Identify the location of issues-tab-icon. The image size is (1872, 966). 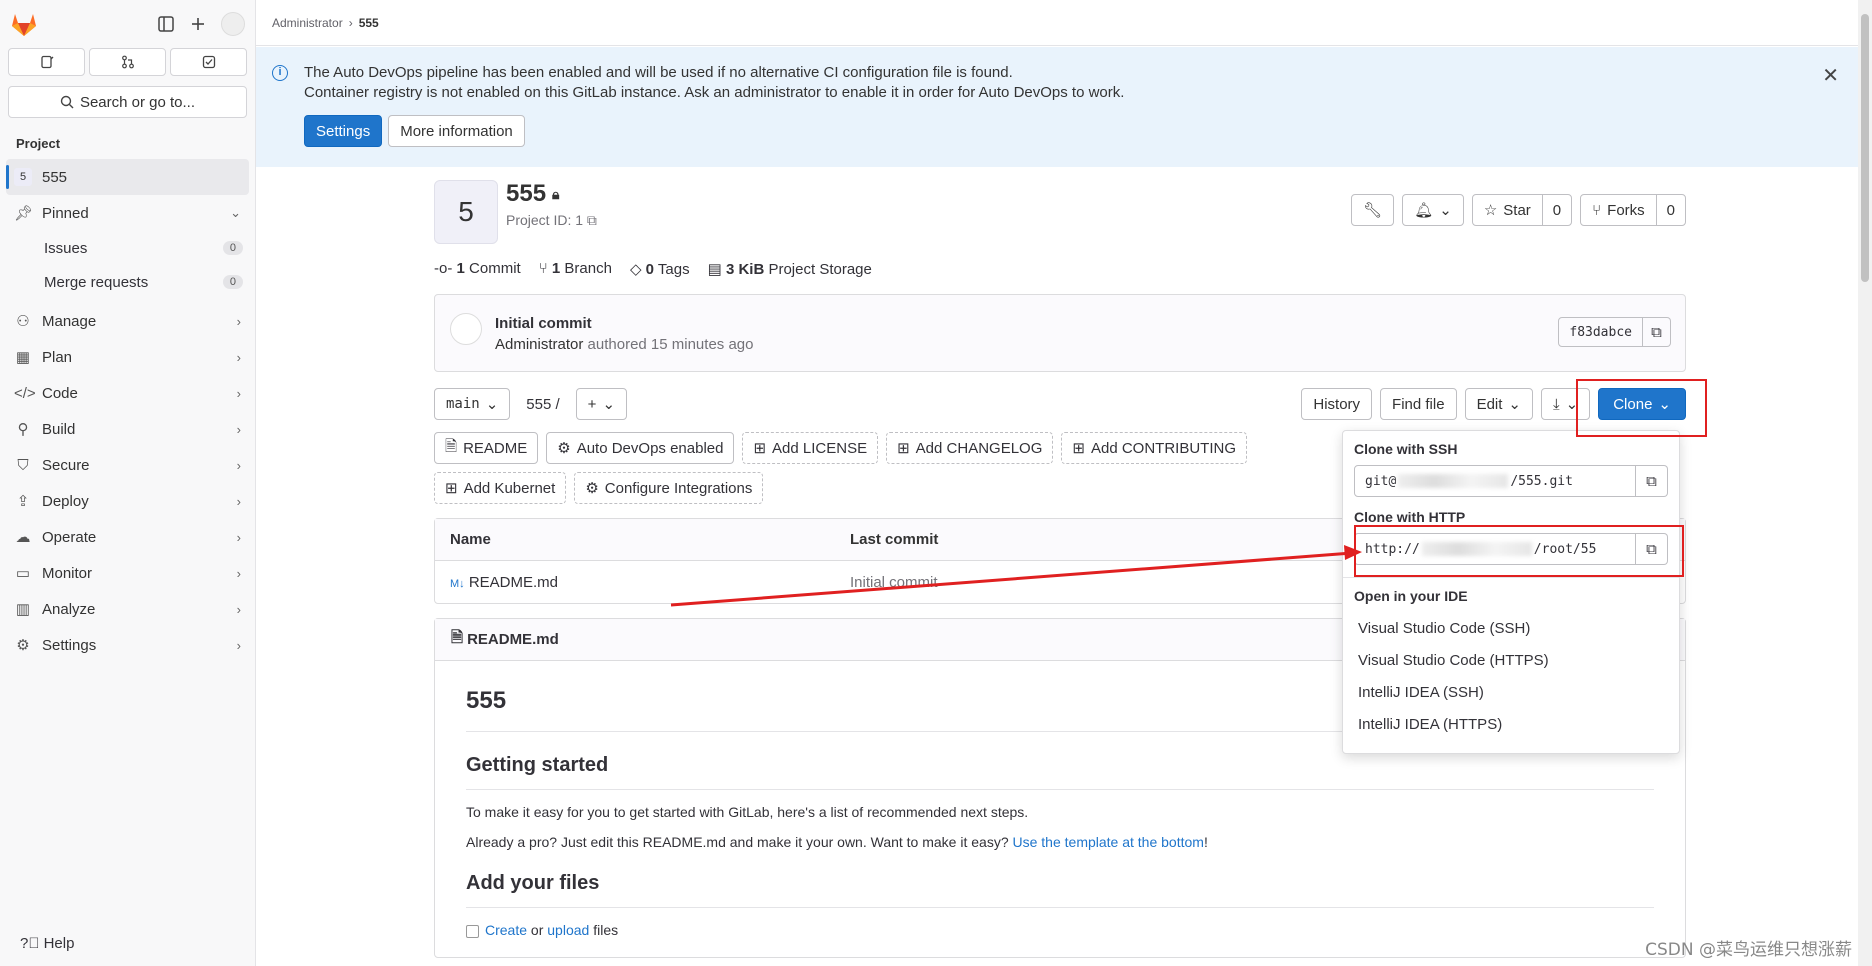
(46, 62).